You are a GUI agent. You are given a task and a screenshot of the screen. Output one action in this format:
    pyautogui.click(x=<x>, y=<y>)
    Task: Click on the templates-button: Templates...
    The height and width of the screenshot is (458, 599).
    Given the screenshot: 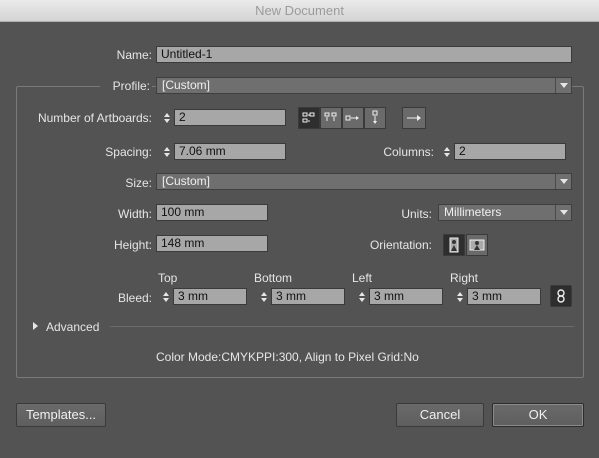 What is the action you would take?
    pyautogui.click(x=61, y=415)
    